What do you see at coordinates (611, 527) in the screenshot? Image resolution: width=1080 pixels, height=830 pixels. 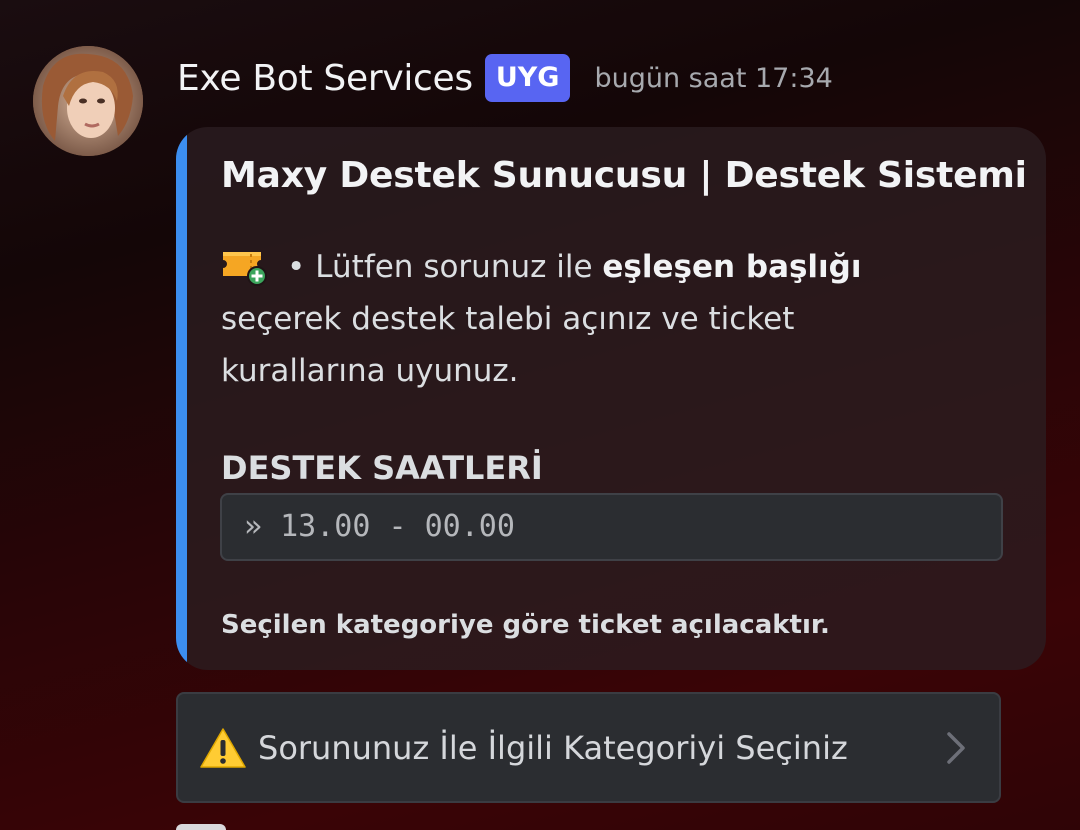 I see `field-value-codeblock: » 13.00 - 00.00` at bounding box center [611, 527].